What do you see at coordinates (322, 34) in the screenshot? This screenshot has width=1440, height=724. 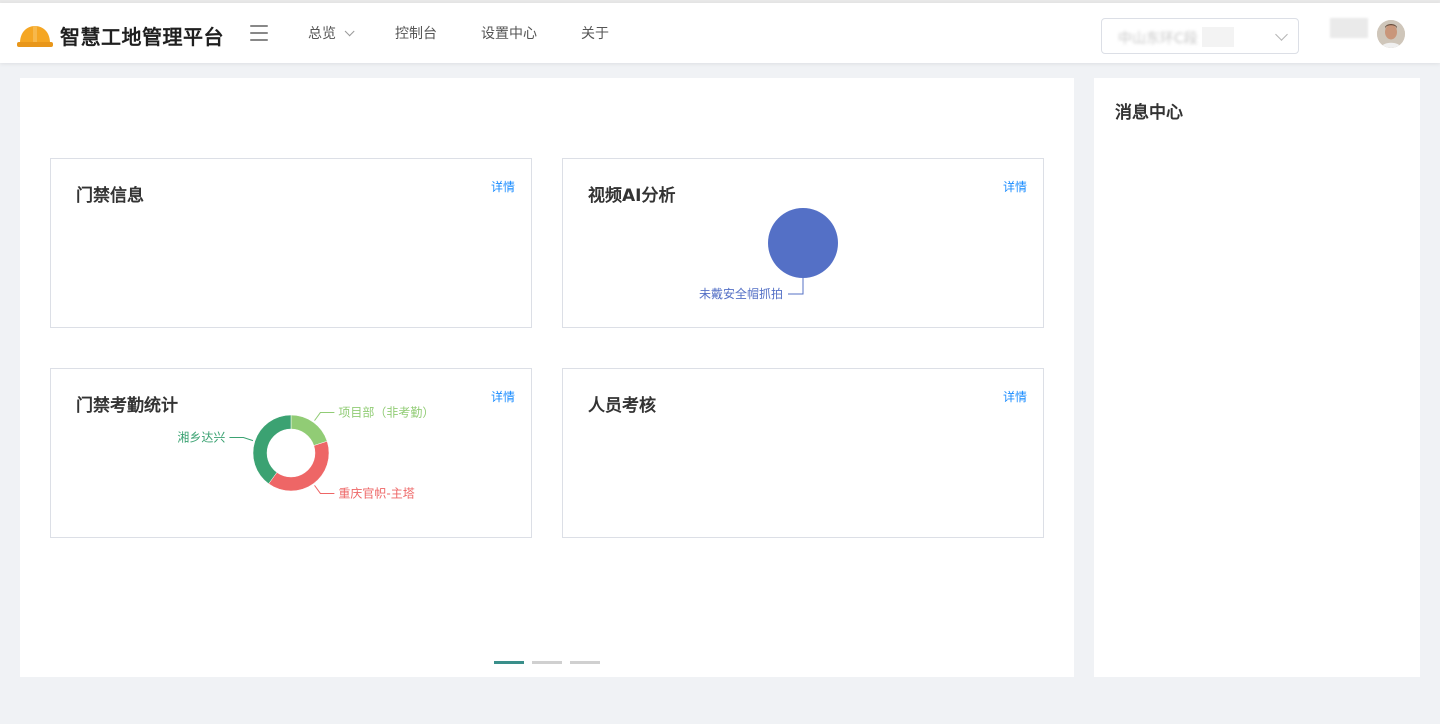 I see `nav-overview-label: 总览` at bounding box center [322, 34].